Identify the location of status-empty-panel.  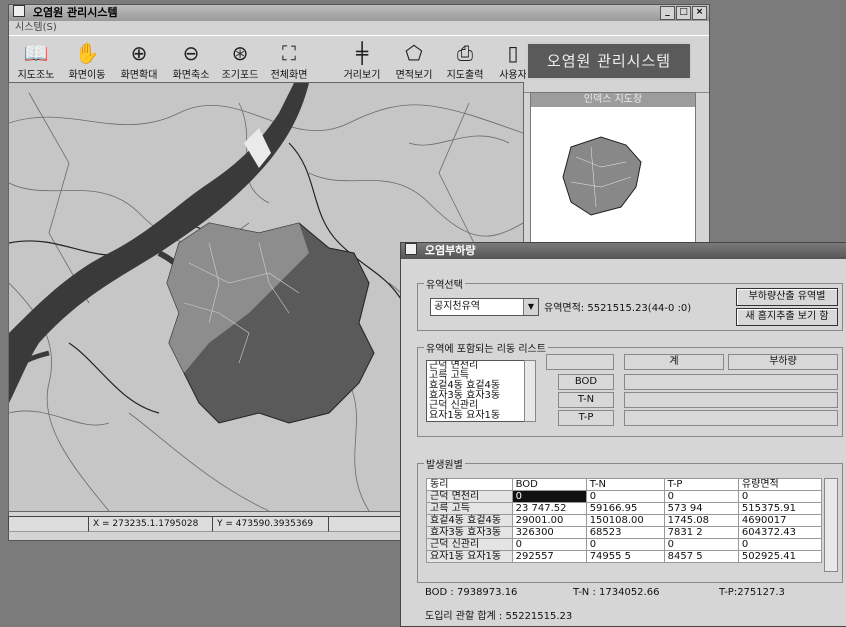
(49, 524).